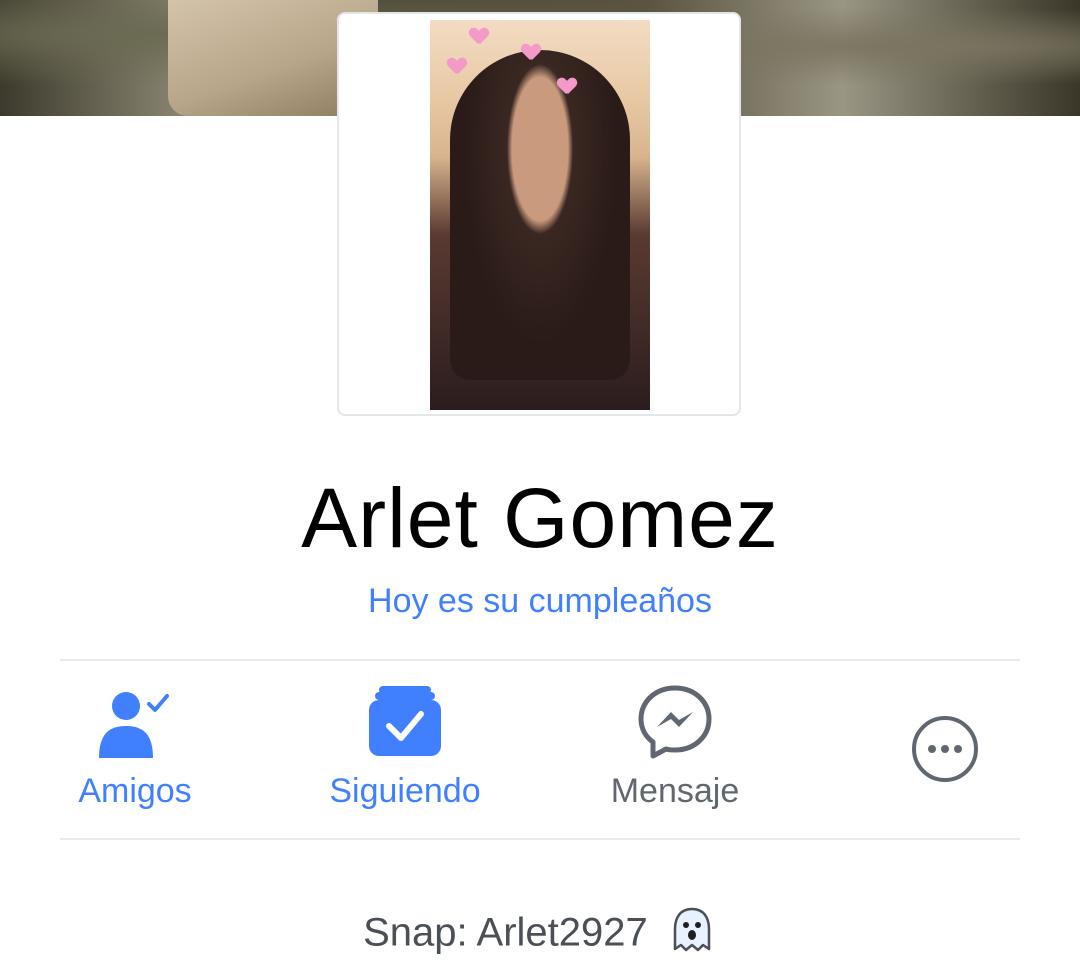 This screenshot has width=1080, height=973. I want to click on following-button: Siguiendo, so click(405, 750).